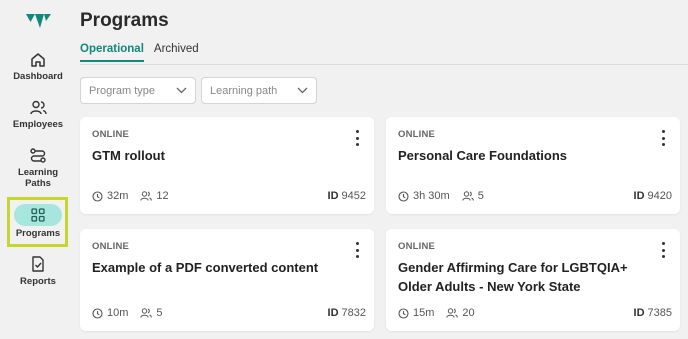  I want to click on program-meta: 15m 20, so click(442, 313).